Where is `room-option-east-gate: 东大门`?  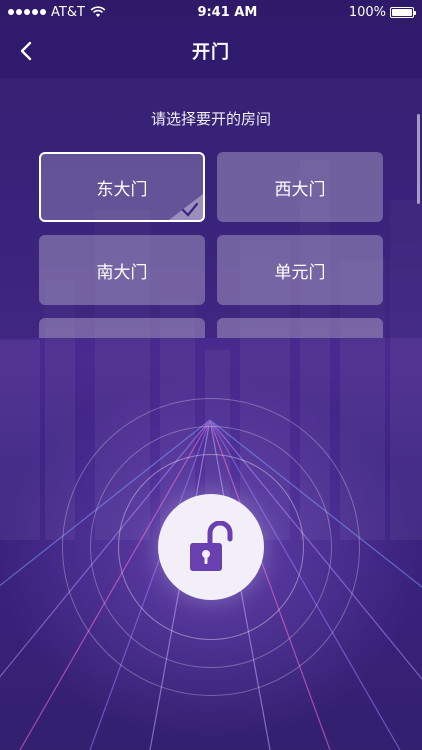 room-option-east-gate: 东大门 is located at coordinates (122, 187).